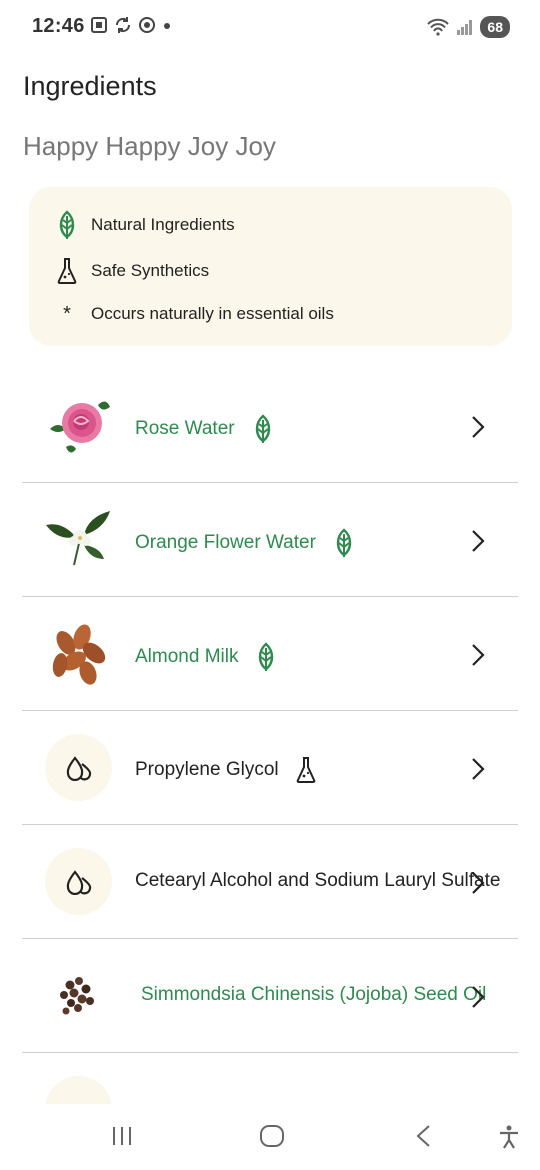 The image size is (540, 1170). What do you see at coordinates (212, 313) in the screenshot?
I see `legend-essential-oil-label: Occurs naturally in essential oils` at bounding box center [212, 313].